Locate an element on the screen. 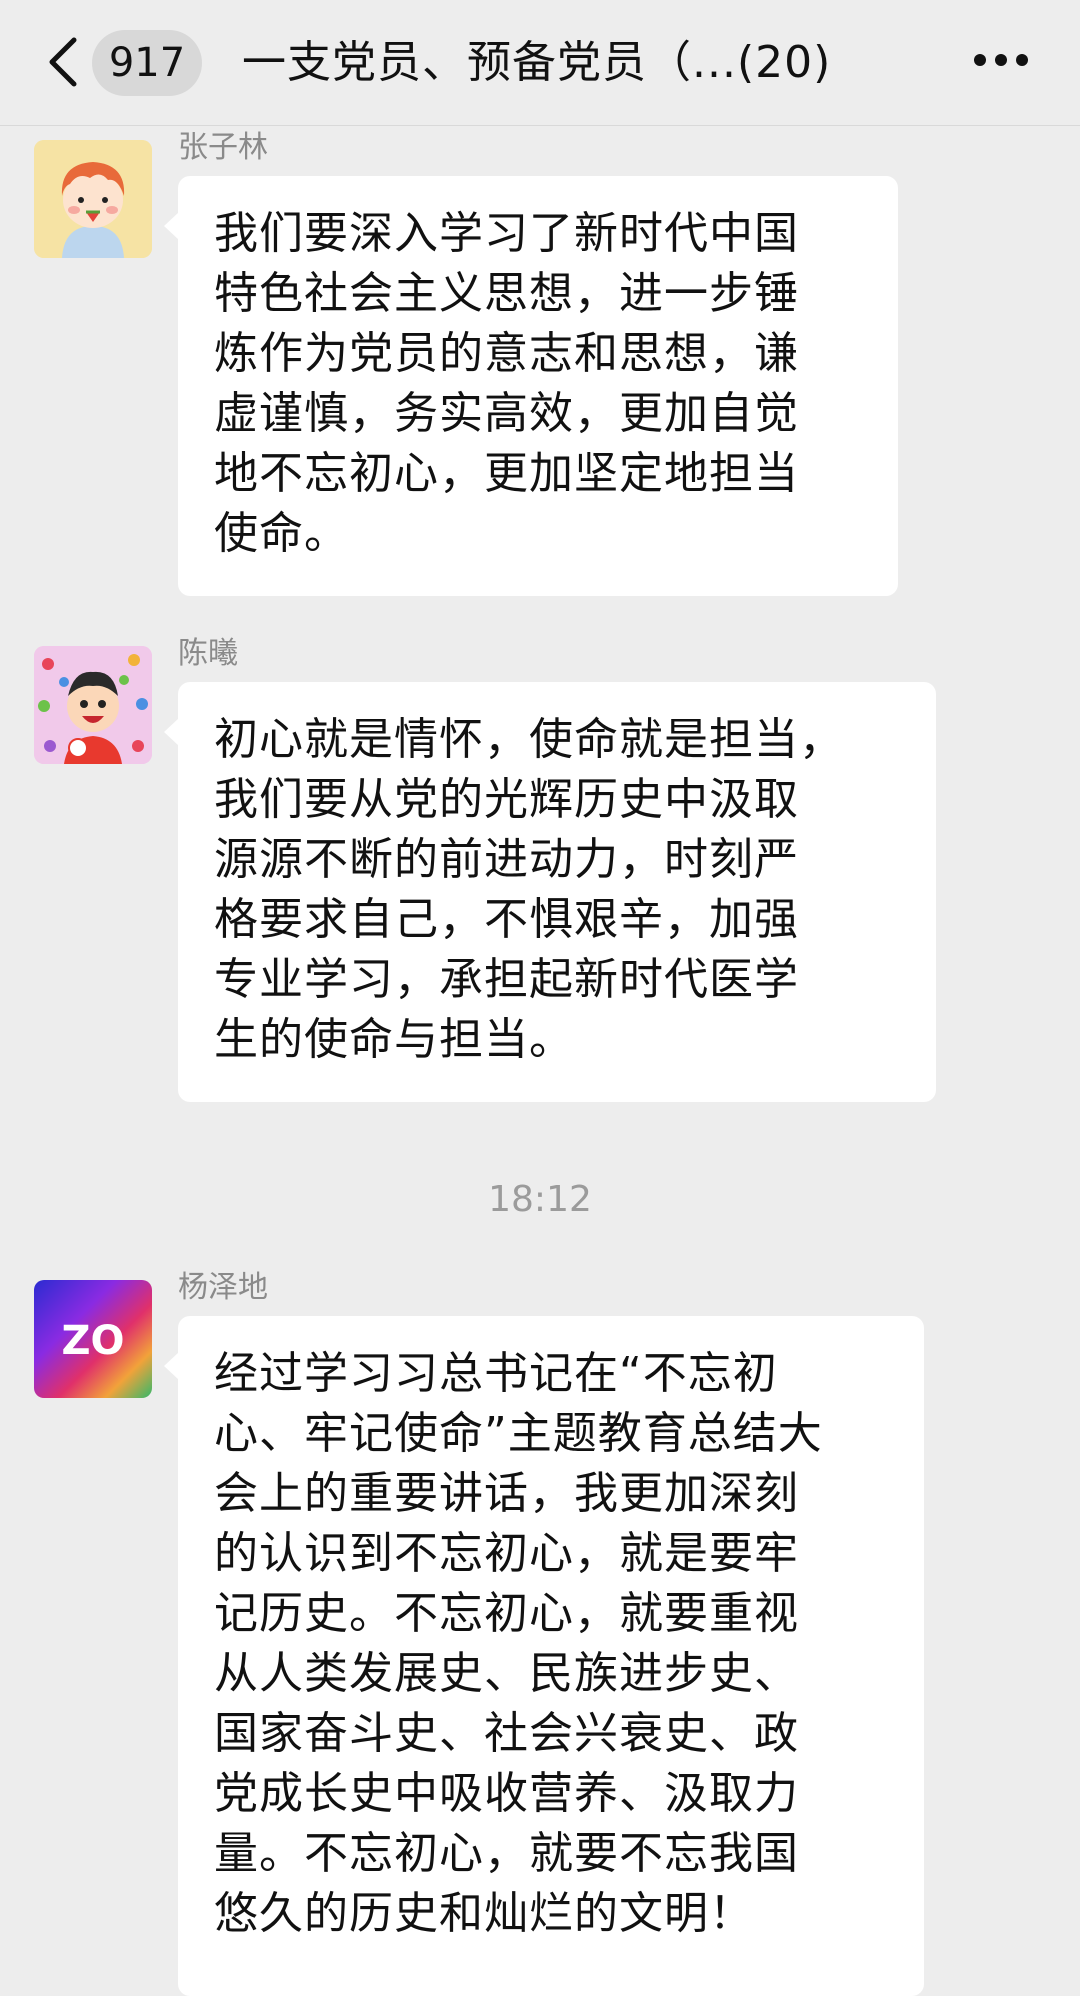  cartoon-kid-hearts-avatar-icon is located at coordinates (93, 705).